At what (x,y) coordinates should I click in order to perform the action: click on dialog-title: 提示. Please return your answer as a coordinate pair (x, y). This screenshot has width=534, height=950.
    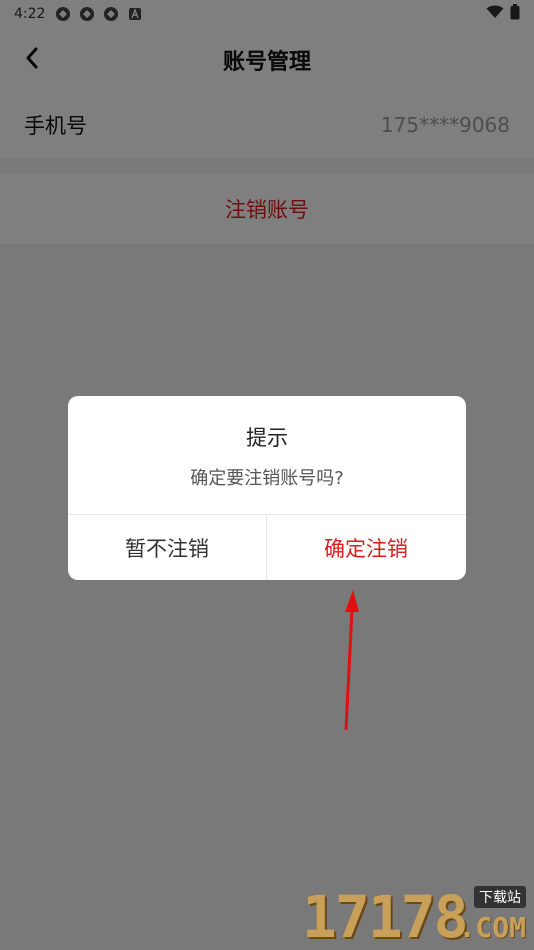
    Looking at the image, I should click on (267, 438).